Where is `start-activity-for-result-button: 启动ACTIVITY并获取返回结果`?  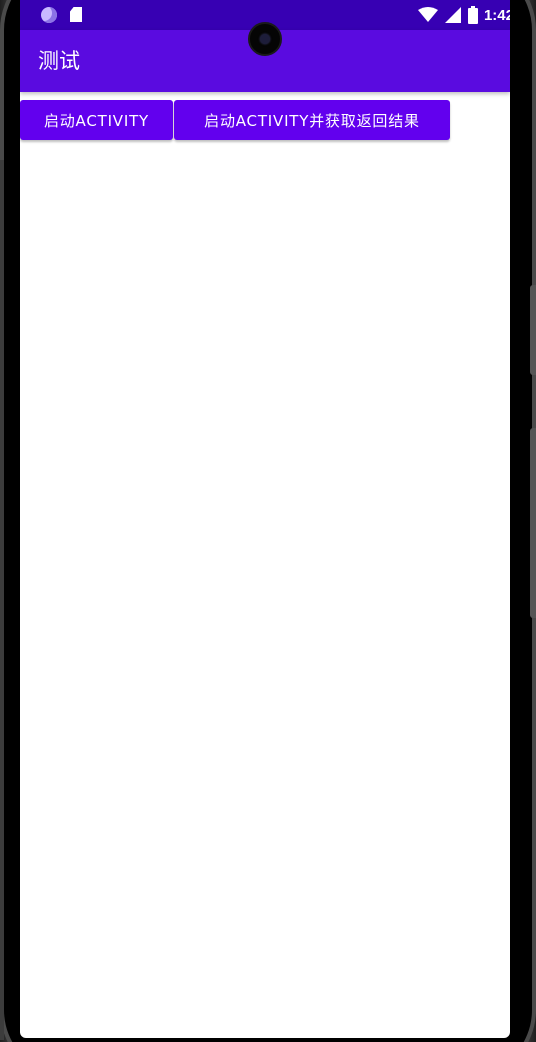
start-activity-for-result-button: 启动ACTIVITY并获取返回结果 is located at coordinates (312, 120).